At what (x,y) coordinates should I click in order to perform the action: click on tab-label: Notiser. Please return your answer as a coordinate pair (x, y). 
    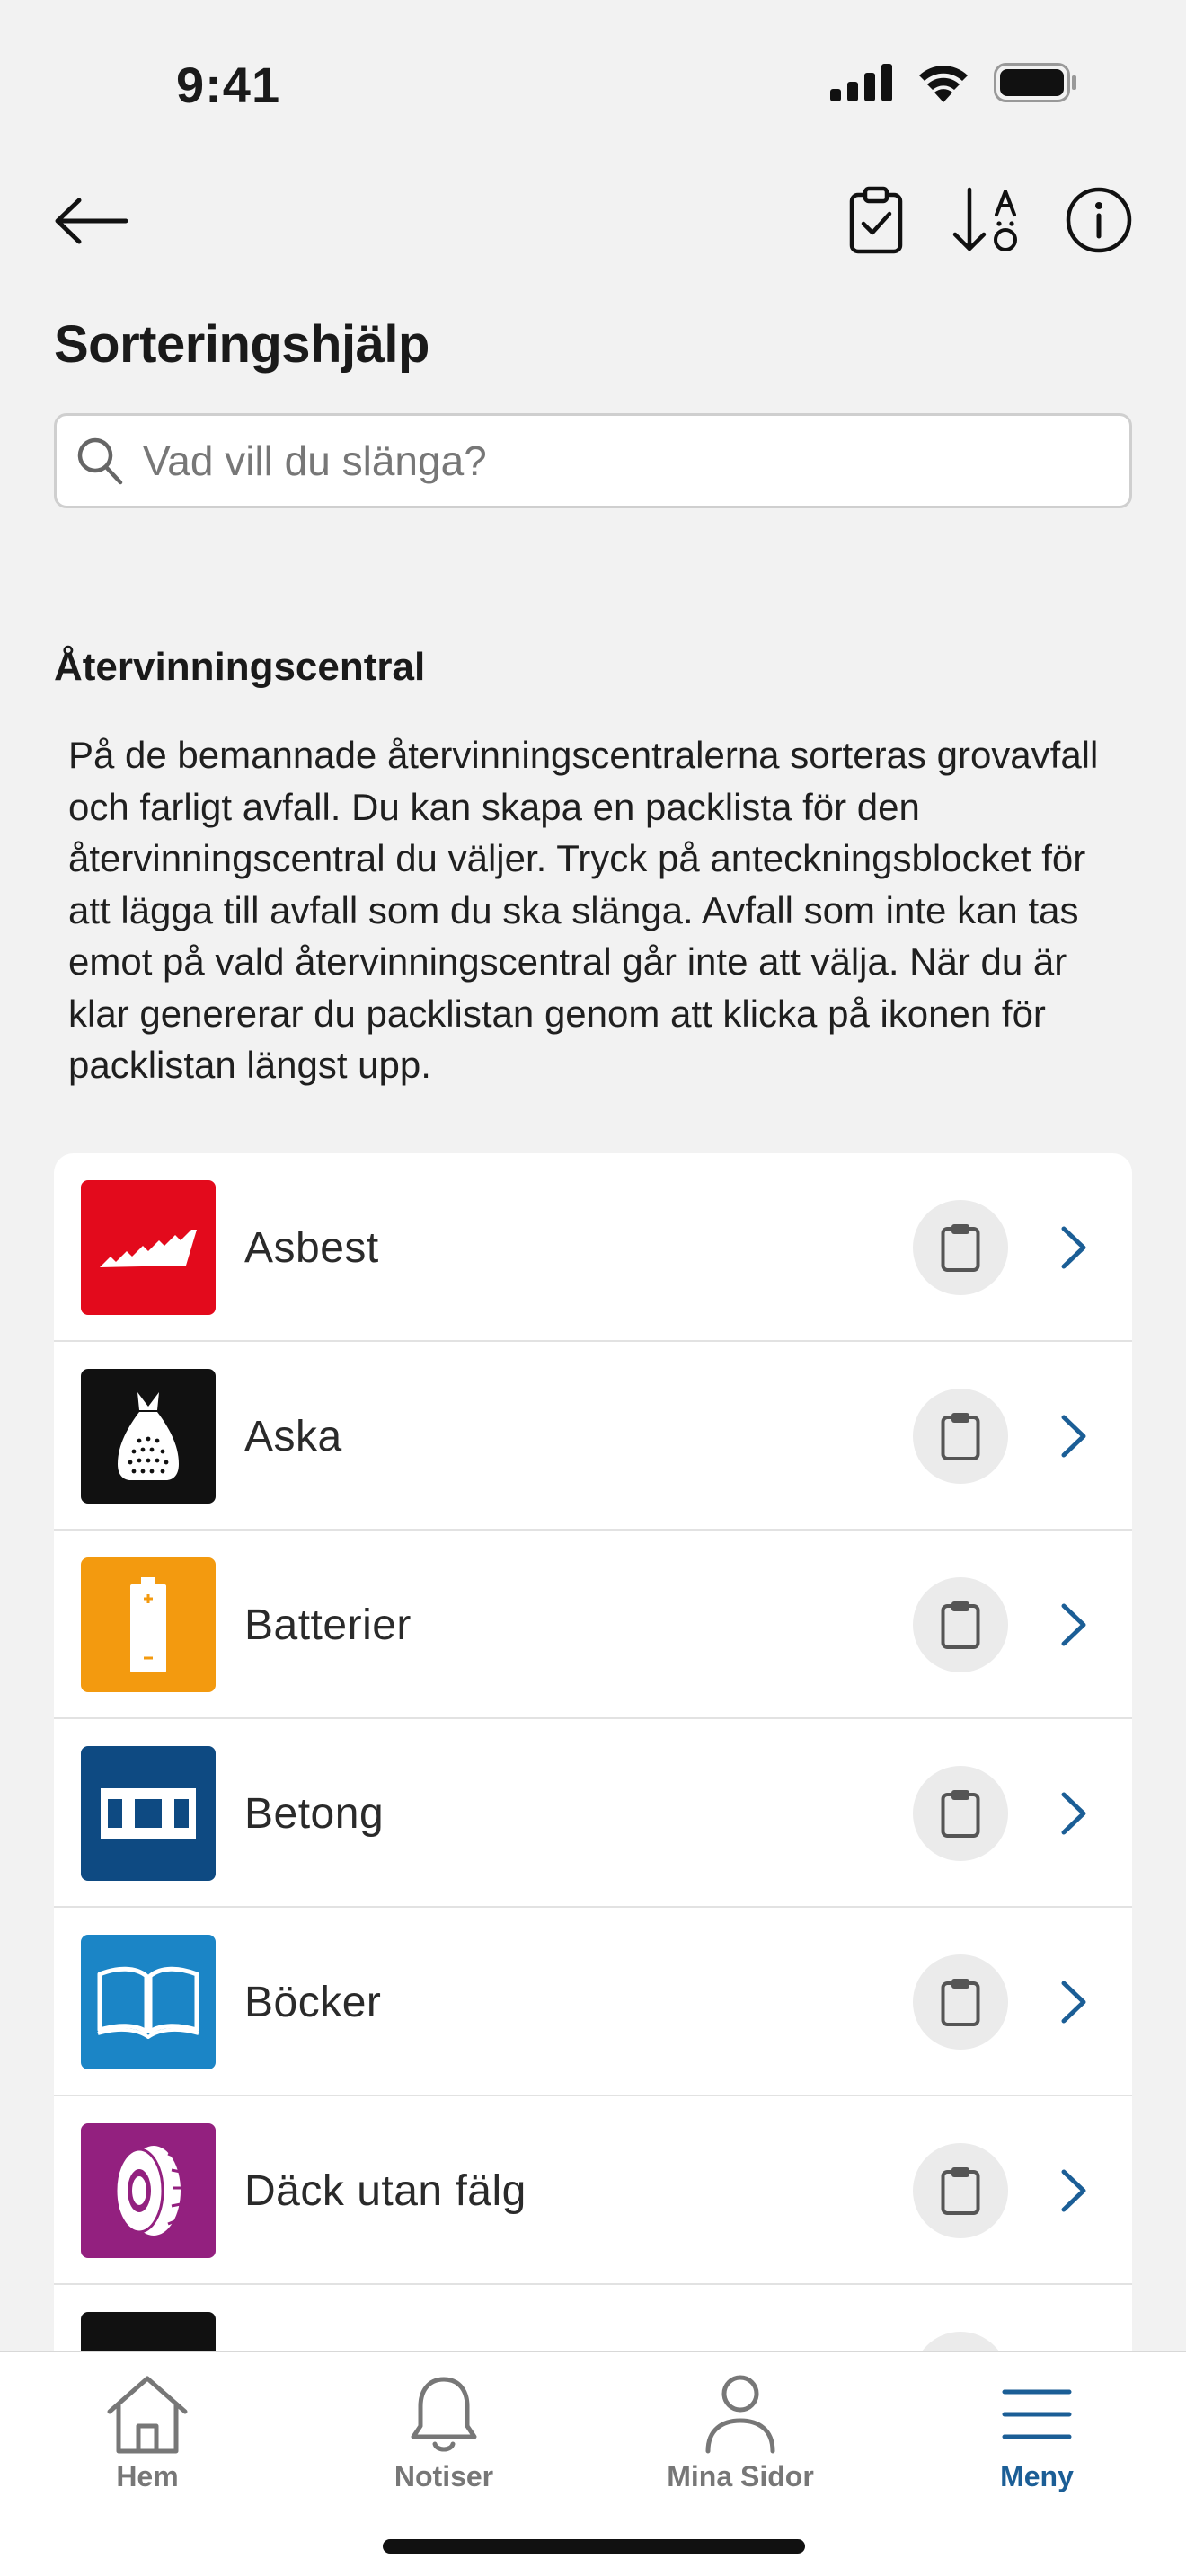
    Looking at the image, I should click on (444, 2476).